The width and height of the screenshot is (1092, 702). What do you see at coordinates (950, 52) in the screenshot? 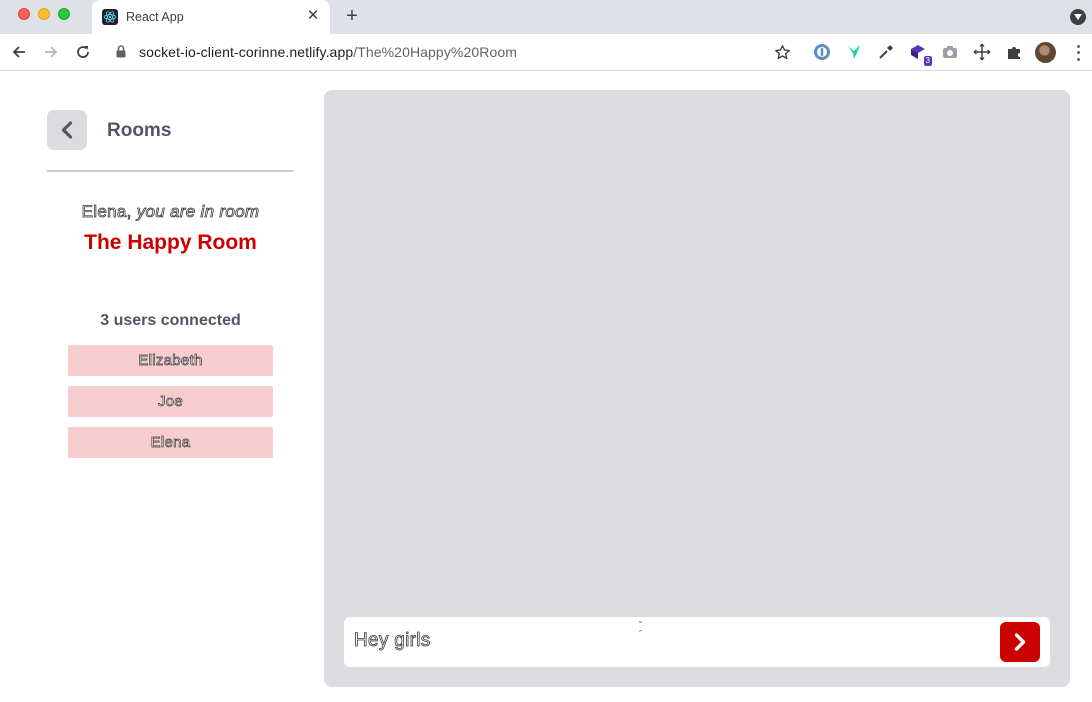
I see `camera-icon` at bounding box center [950, 52].